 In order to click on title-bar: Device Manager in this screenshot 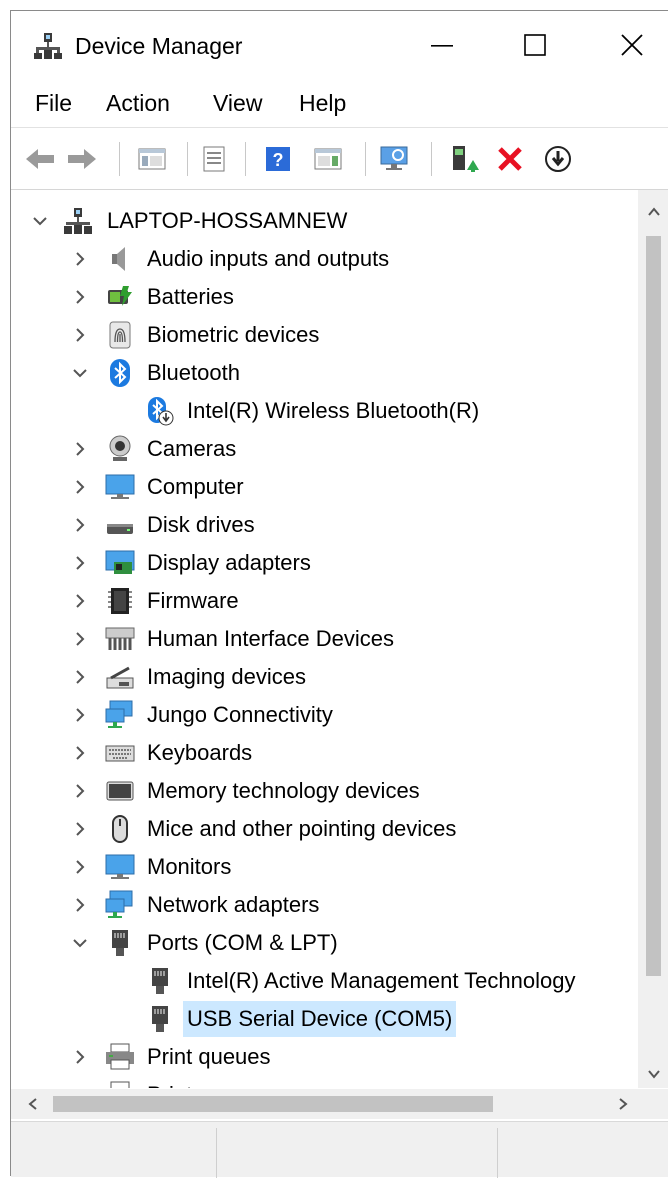, I will do `click(339, 46)`.